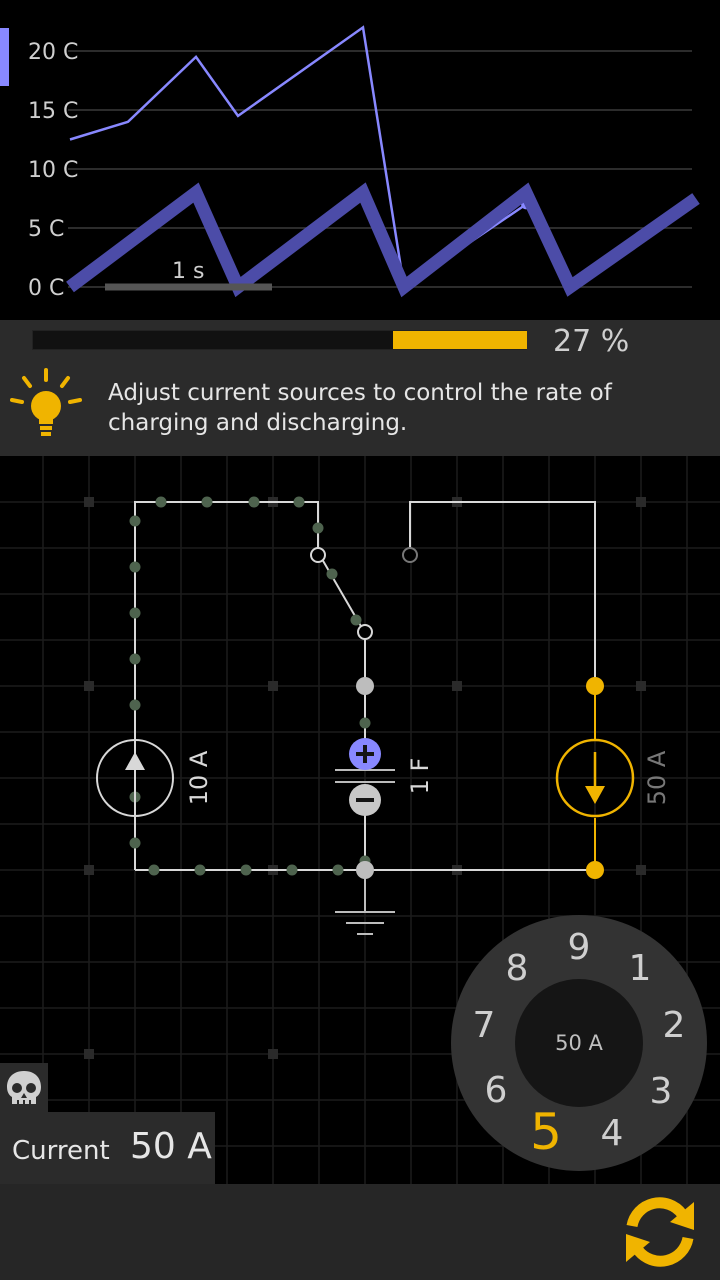  I want to click on chart-y-tick: 5 C, so click(46, 229).